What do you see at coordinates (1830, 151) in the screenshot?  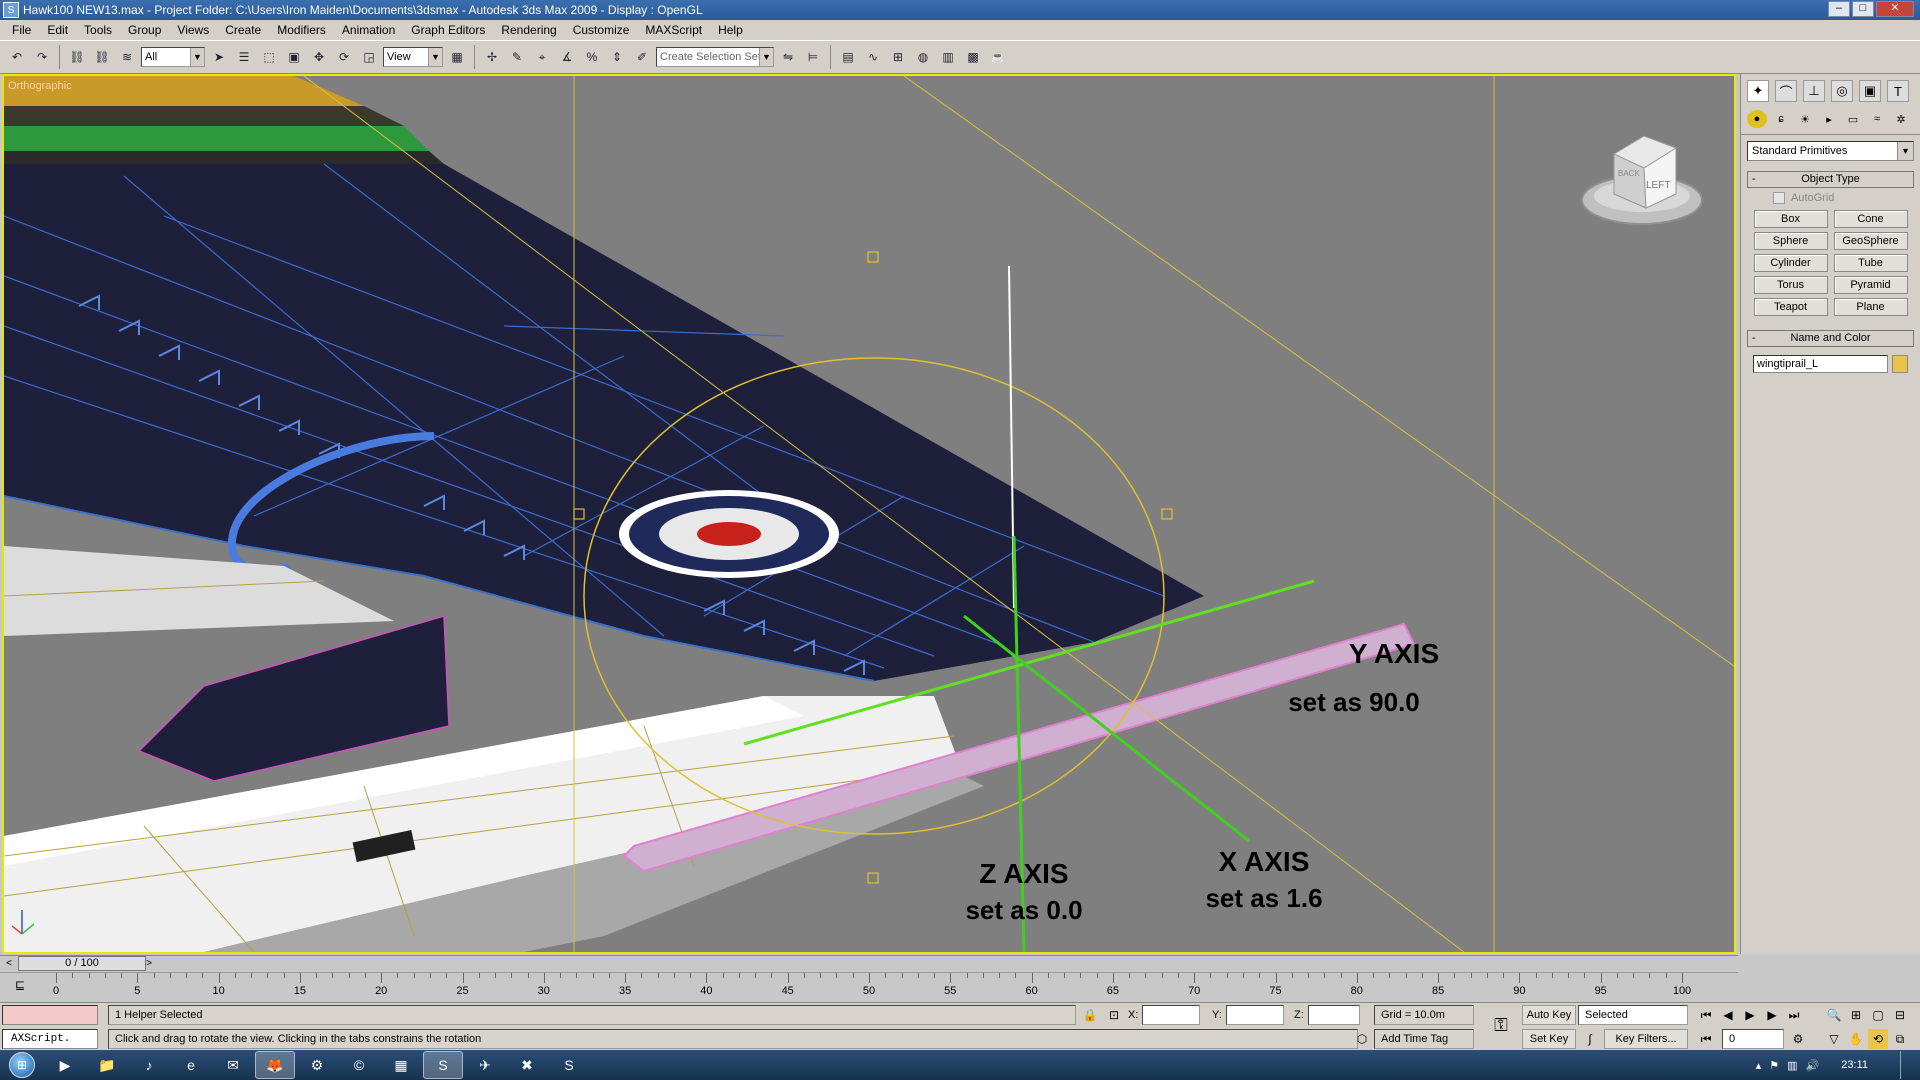 I see `primitive-category-dropdown: Standard Primitives ▼` at bounding box center [1830, 151].